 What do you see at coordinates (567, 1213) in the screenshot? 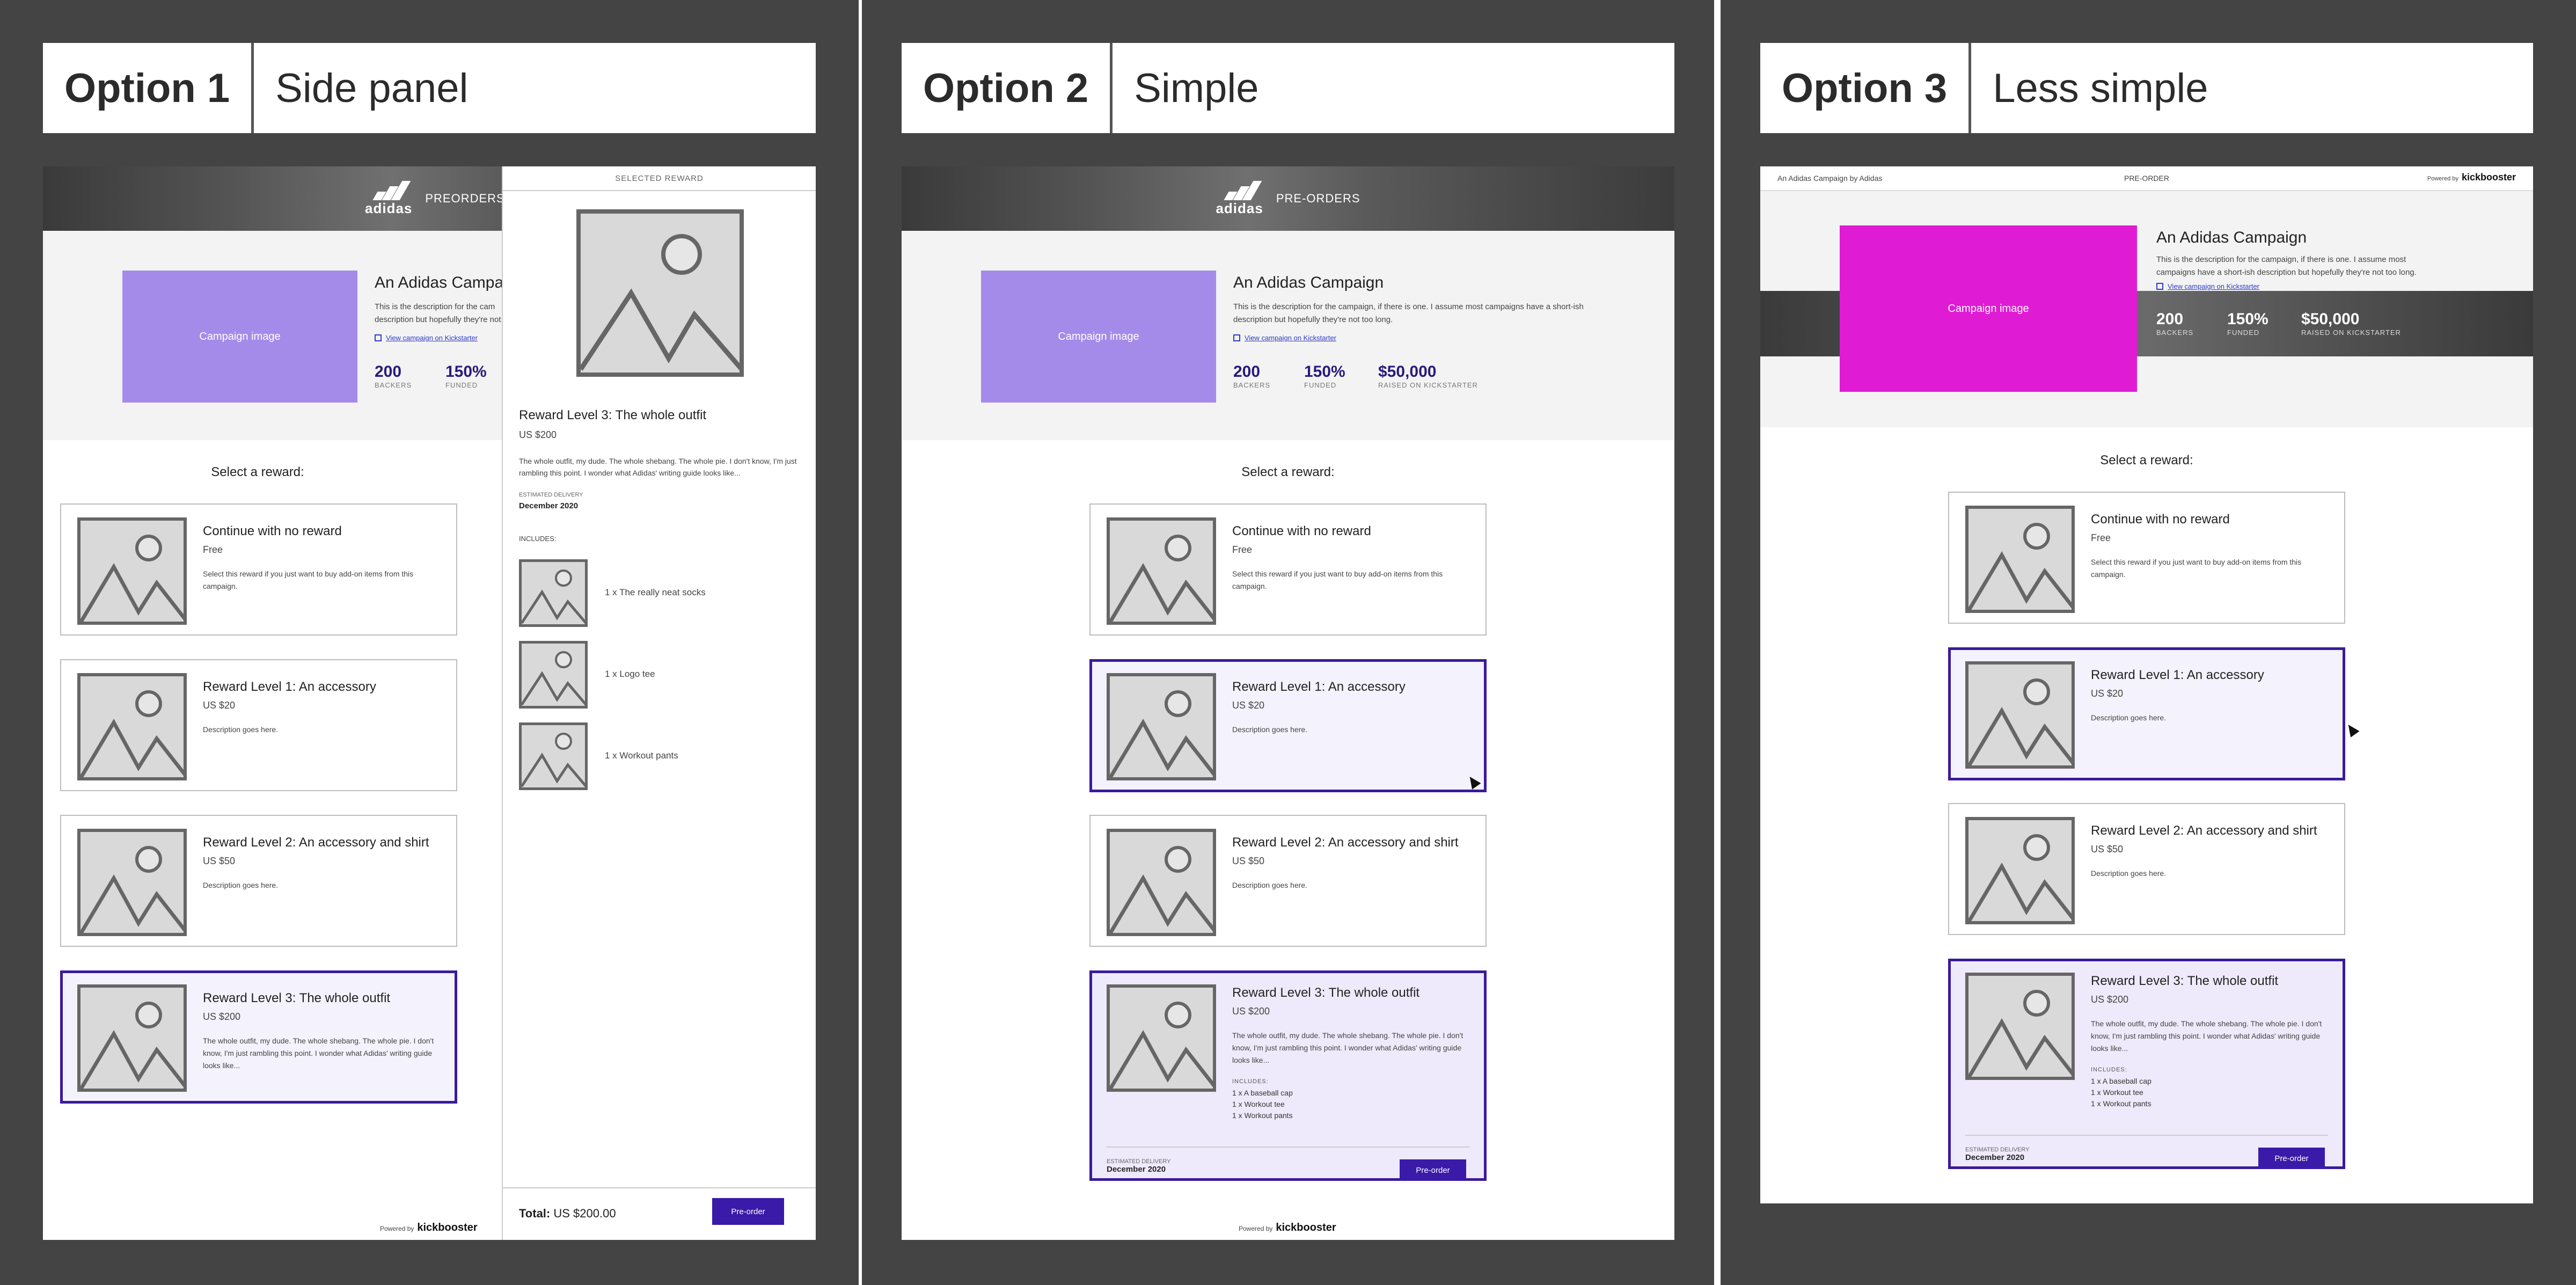
I see `total-label: Total: US $200.00` at bounding box center [567, 1213].